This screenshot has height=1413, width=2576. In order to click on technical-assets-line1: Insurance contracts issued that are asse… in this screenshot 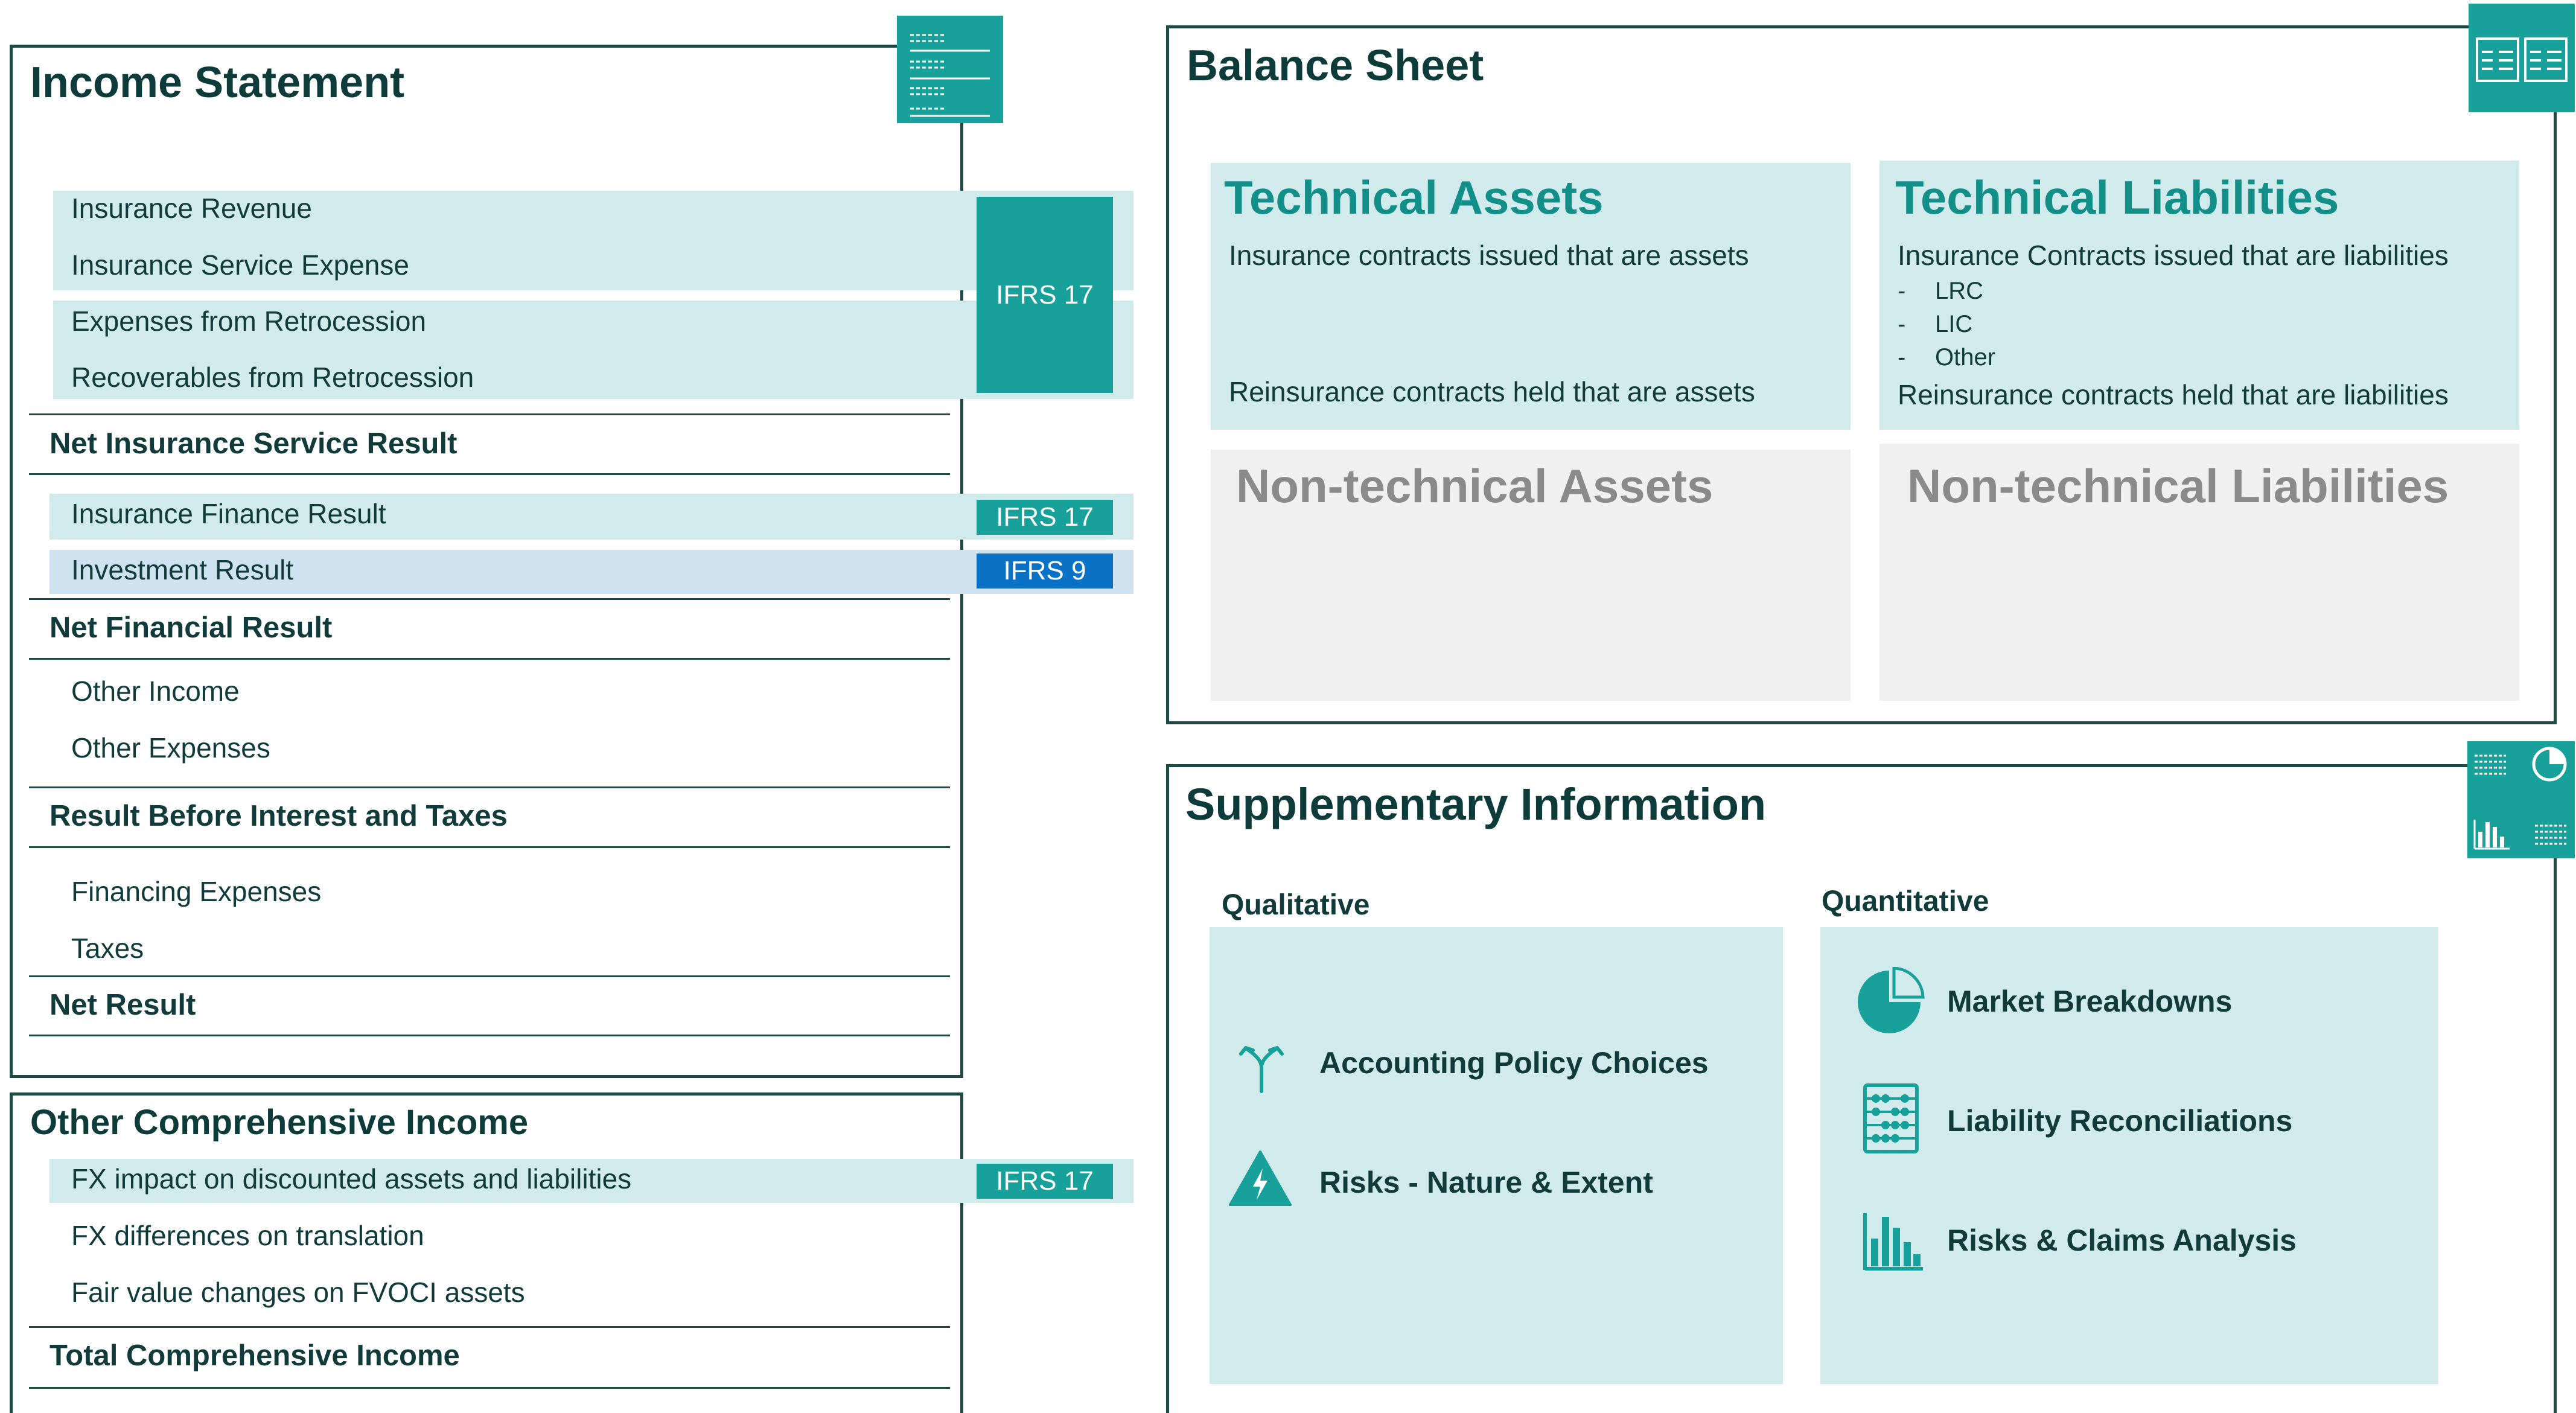, I will do `click(1489, 255)`.